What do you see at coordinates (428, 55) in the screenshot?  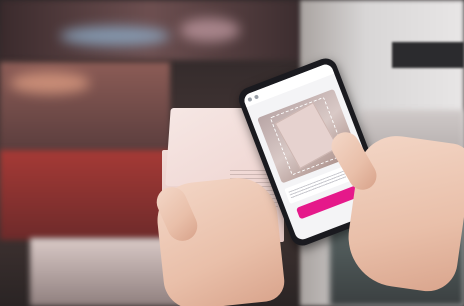 I see `store-sign` at bounding box center [428, 55].